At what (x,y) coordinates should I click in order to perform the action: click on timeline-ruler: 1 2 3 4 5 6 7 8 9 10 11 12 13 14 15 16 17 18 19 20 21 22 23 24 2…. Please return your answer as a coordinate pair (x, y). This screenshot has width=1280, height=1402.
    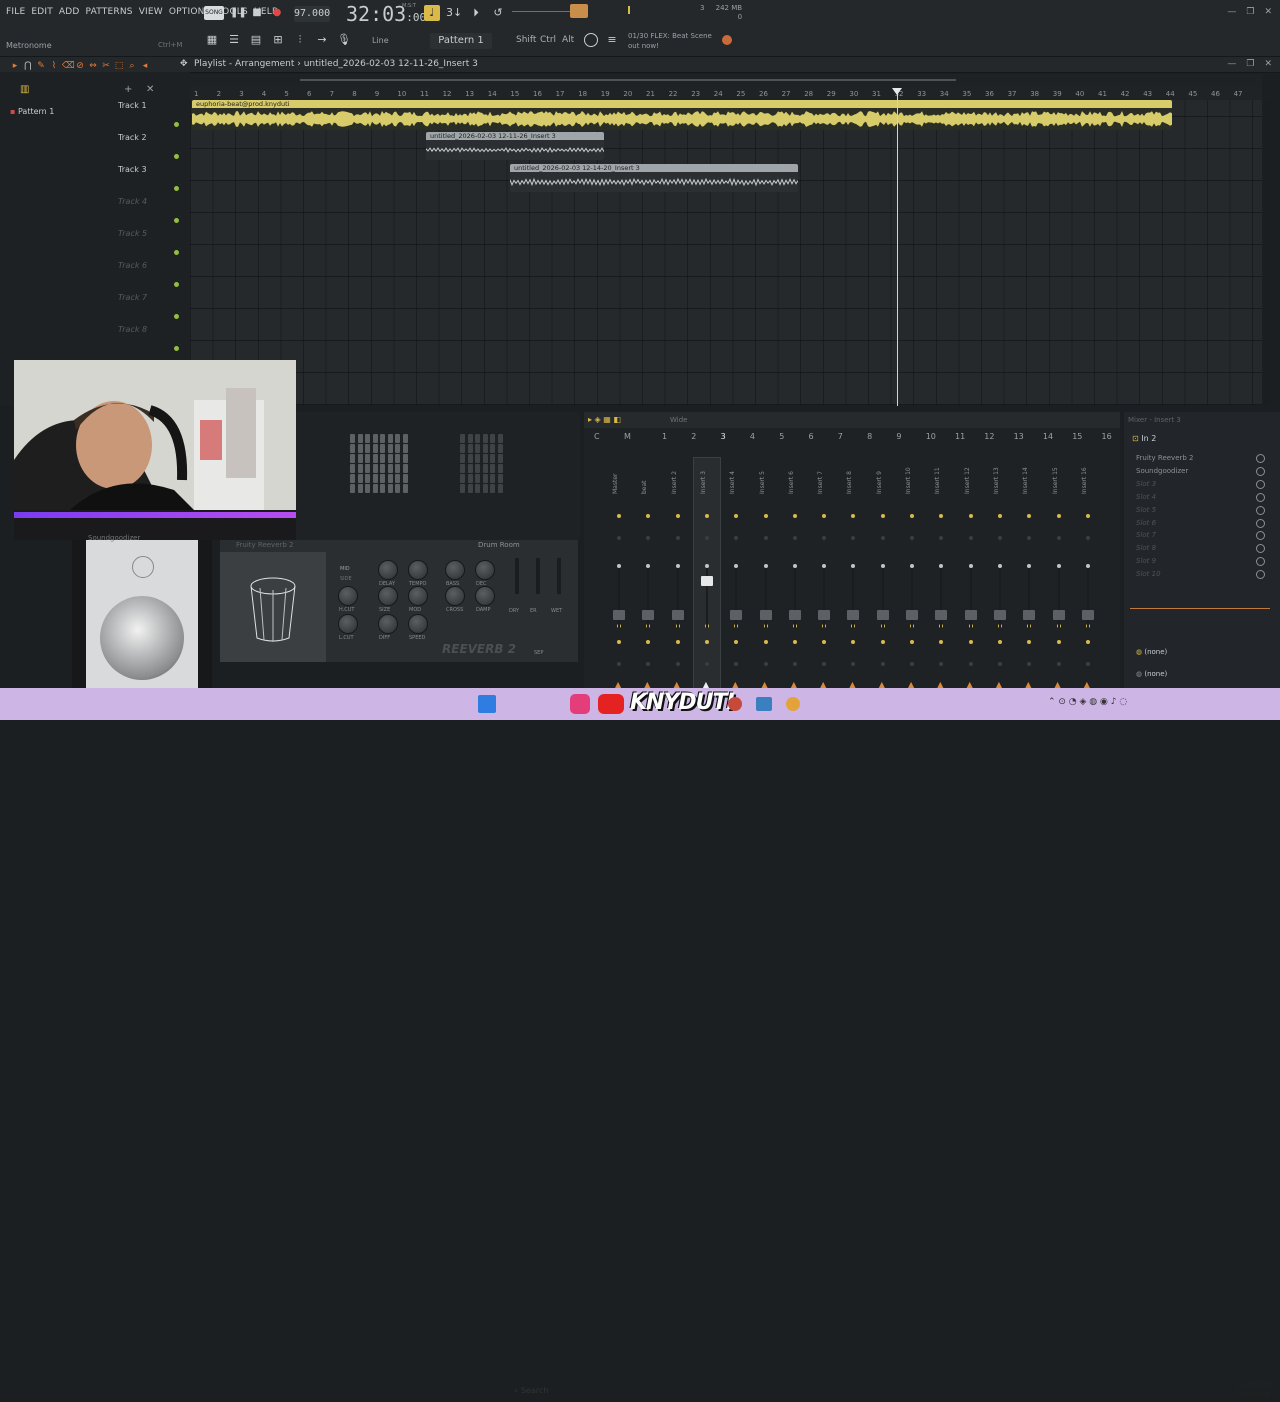
    Looking at the image, I should click on (726, 93).